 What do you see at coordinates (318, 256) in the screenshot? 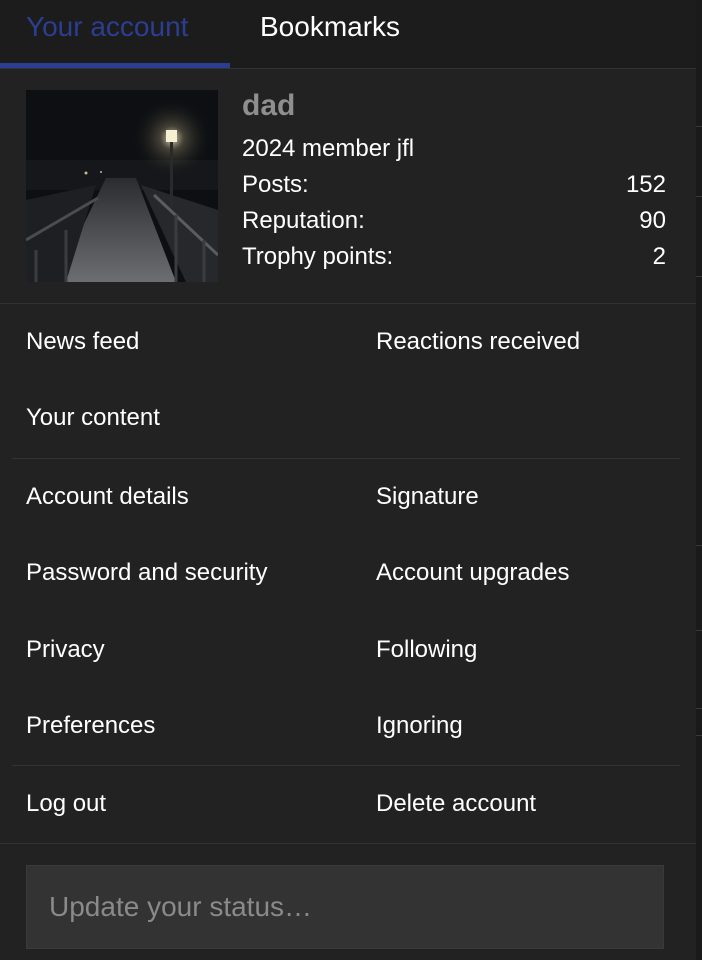
I see `stat-label: Trophy points:` at bounding box center [318, 256].